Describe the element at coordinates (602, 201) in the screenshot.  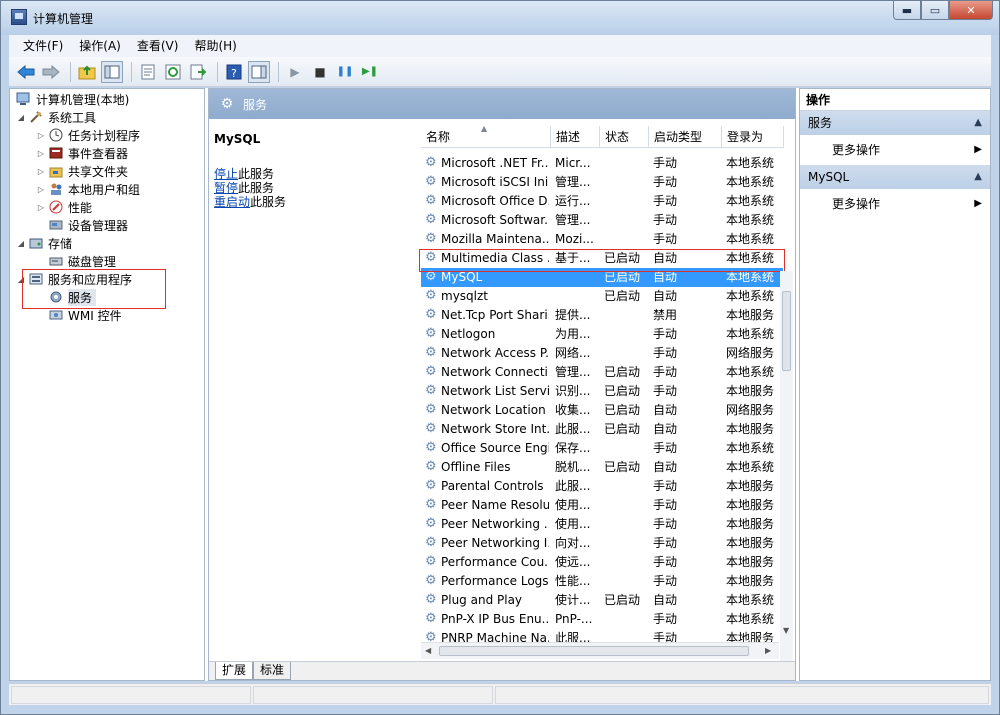
I see `service-row: ⚙ Microsoft Office D... 运行... 手动 本地系统` at that location.